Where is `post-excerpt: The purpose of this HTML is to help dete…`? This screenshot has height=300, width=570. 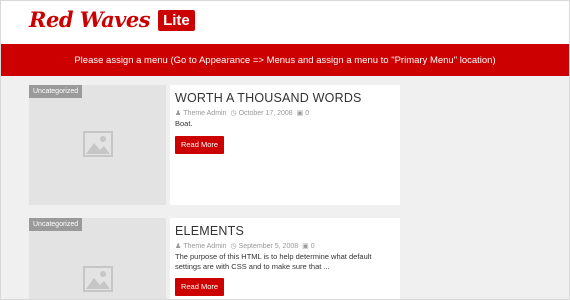
post-excerpt: The purpose of this HTML is to help dete… is located at coordinates (273, 261).